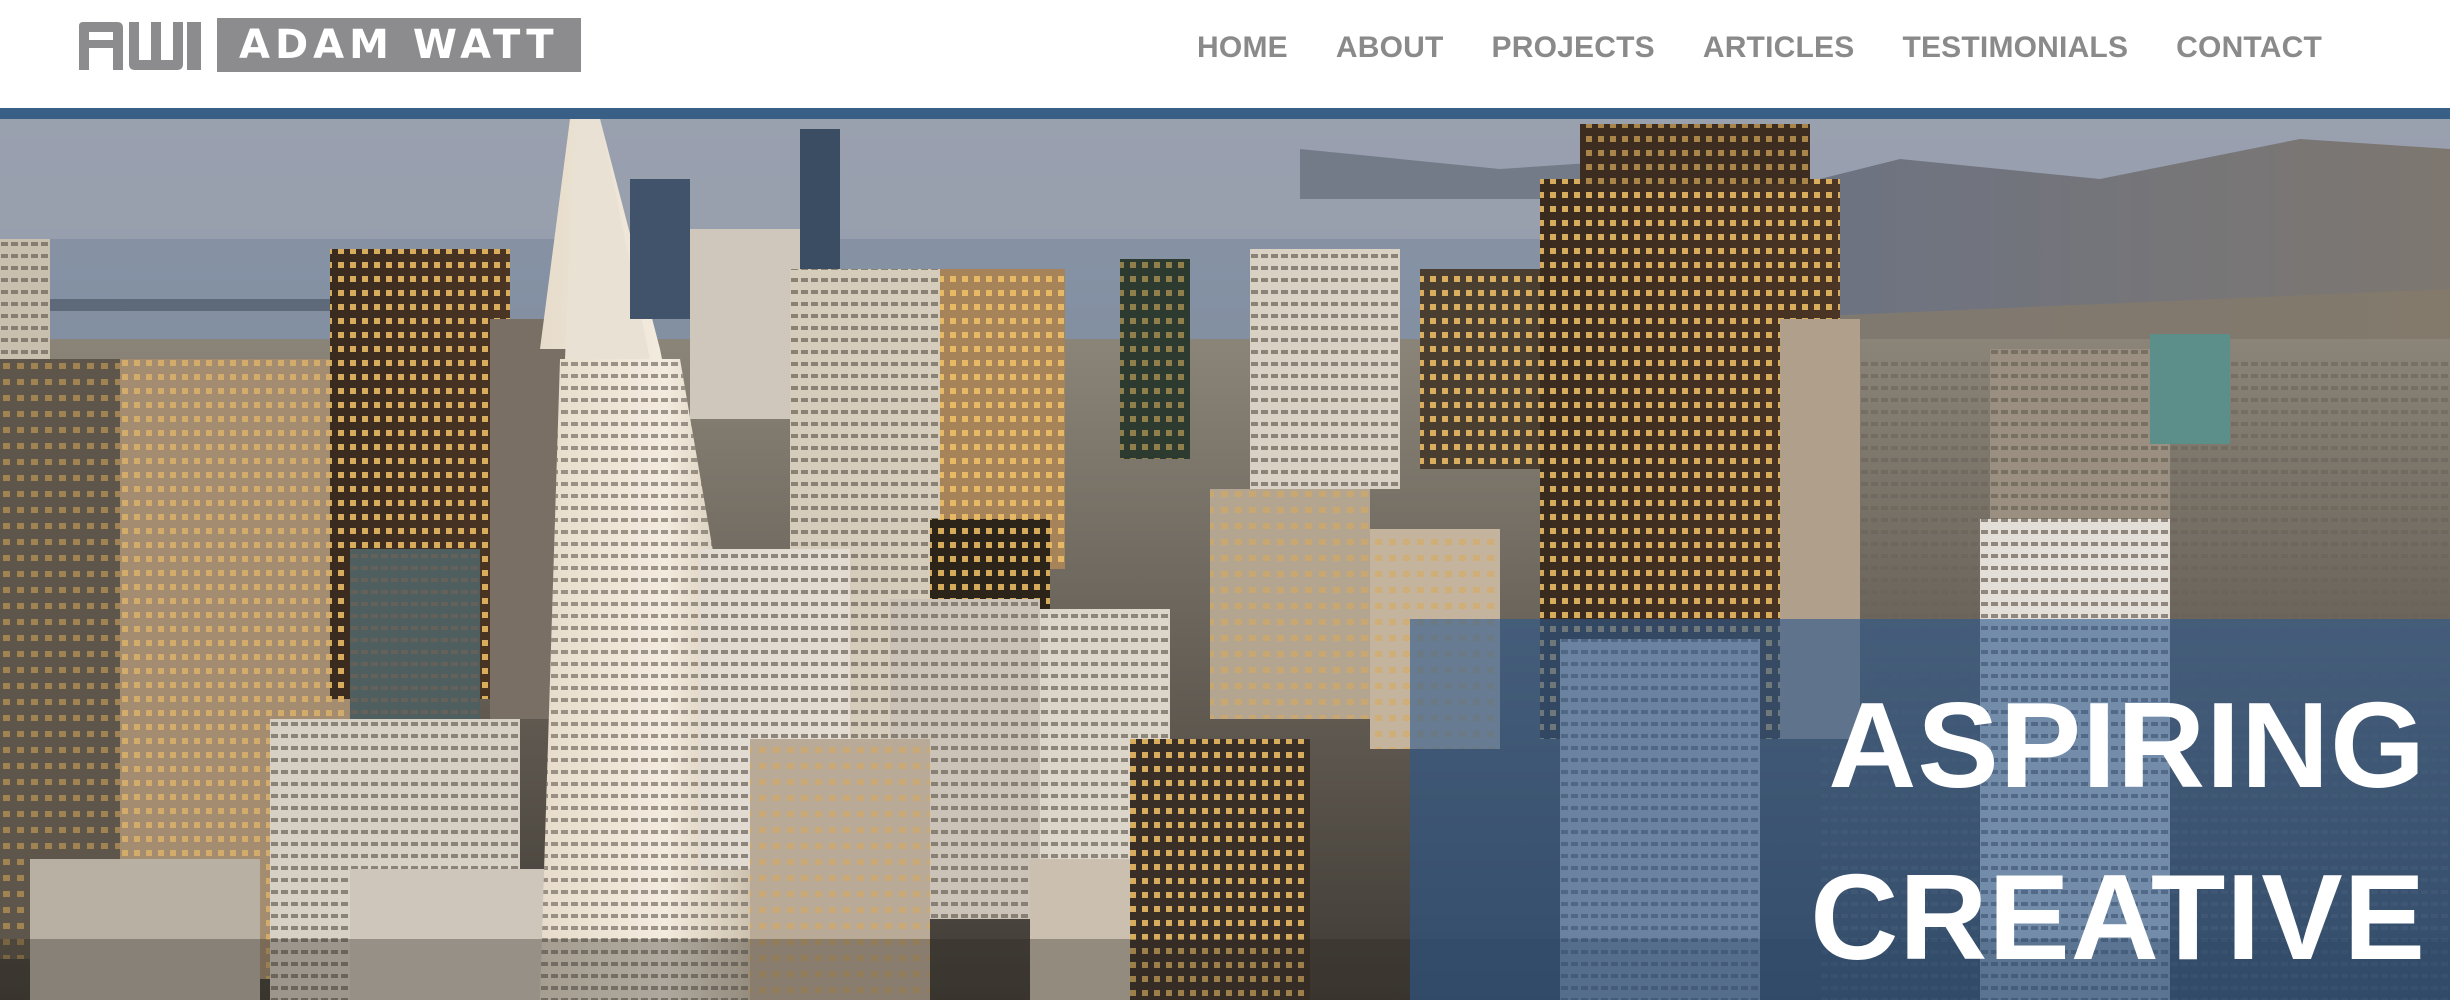 This screenshot has width=2450, height=1000. I want to click on aw-monogram-icon, so click(140, 46).